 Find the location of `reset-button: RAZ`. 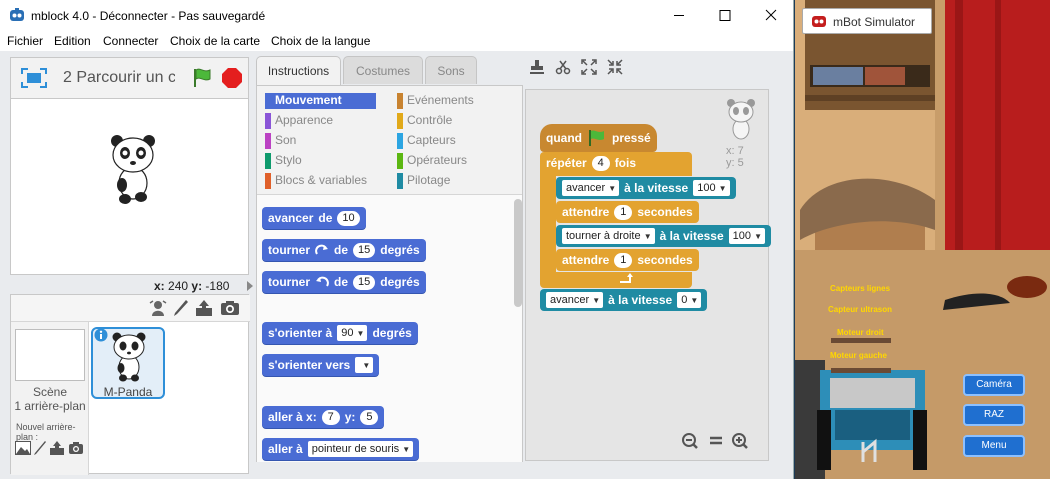

reset-button: RAZ is located at coordinates (994, 415).